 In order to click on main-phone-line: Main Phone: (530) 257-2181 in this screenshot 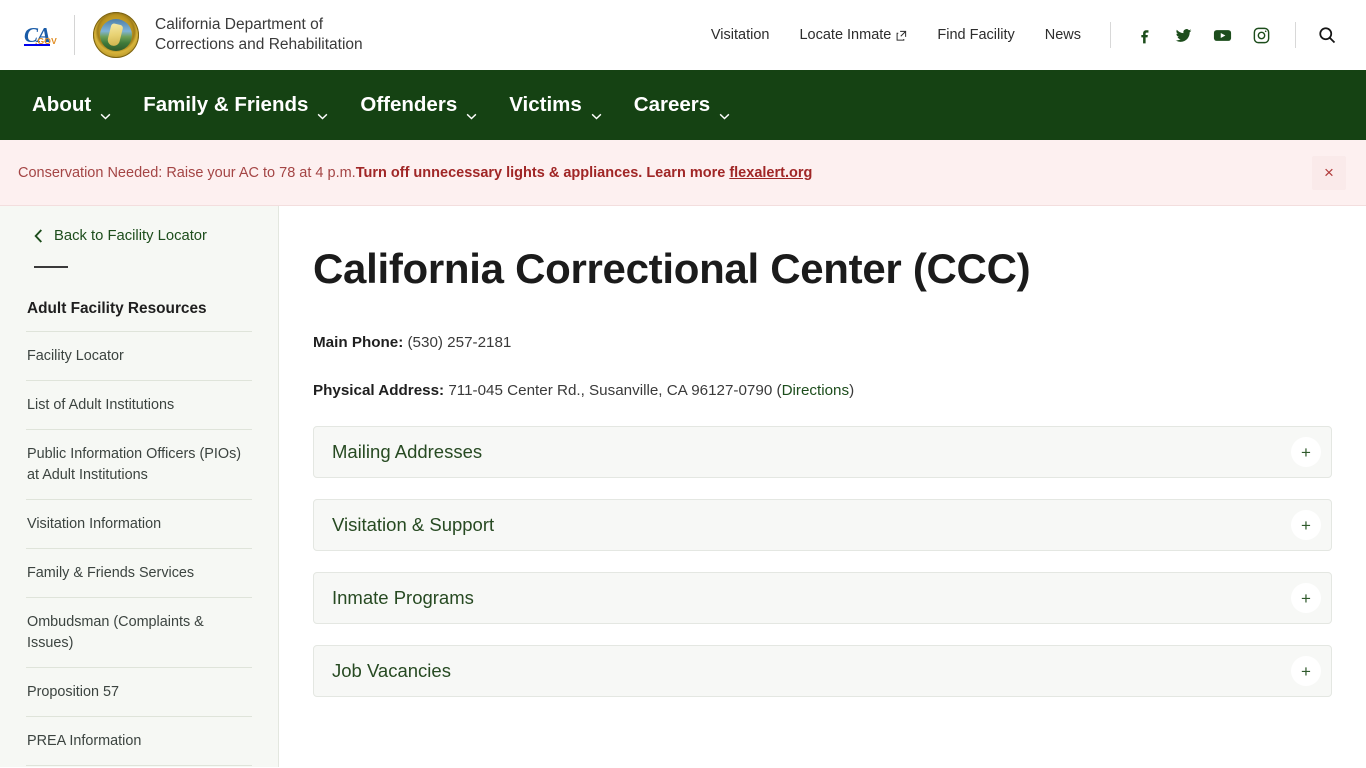, I will do `click(822, 343)`.